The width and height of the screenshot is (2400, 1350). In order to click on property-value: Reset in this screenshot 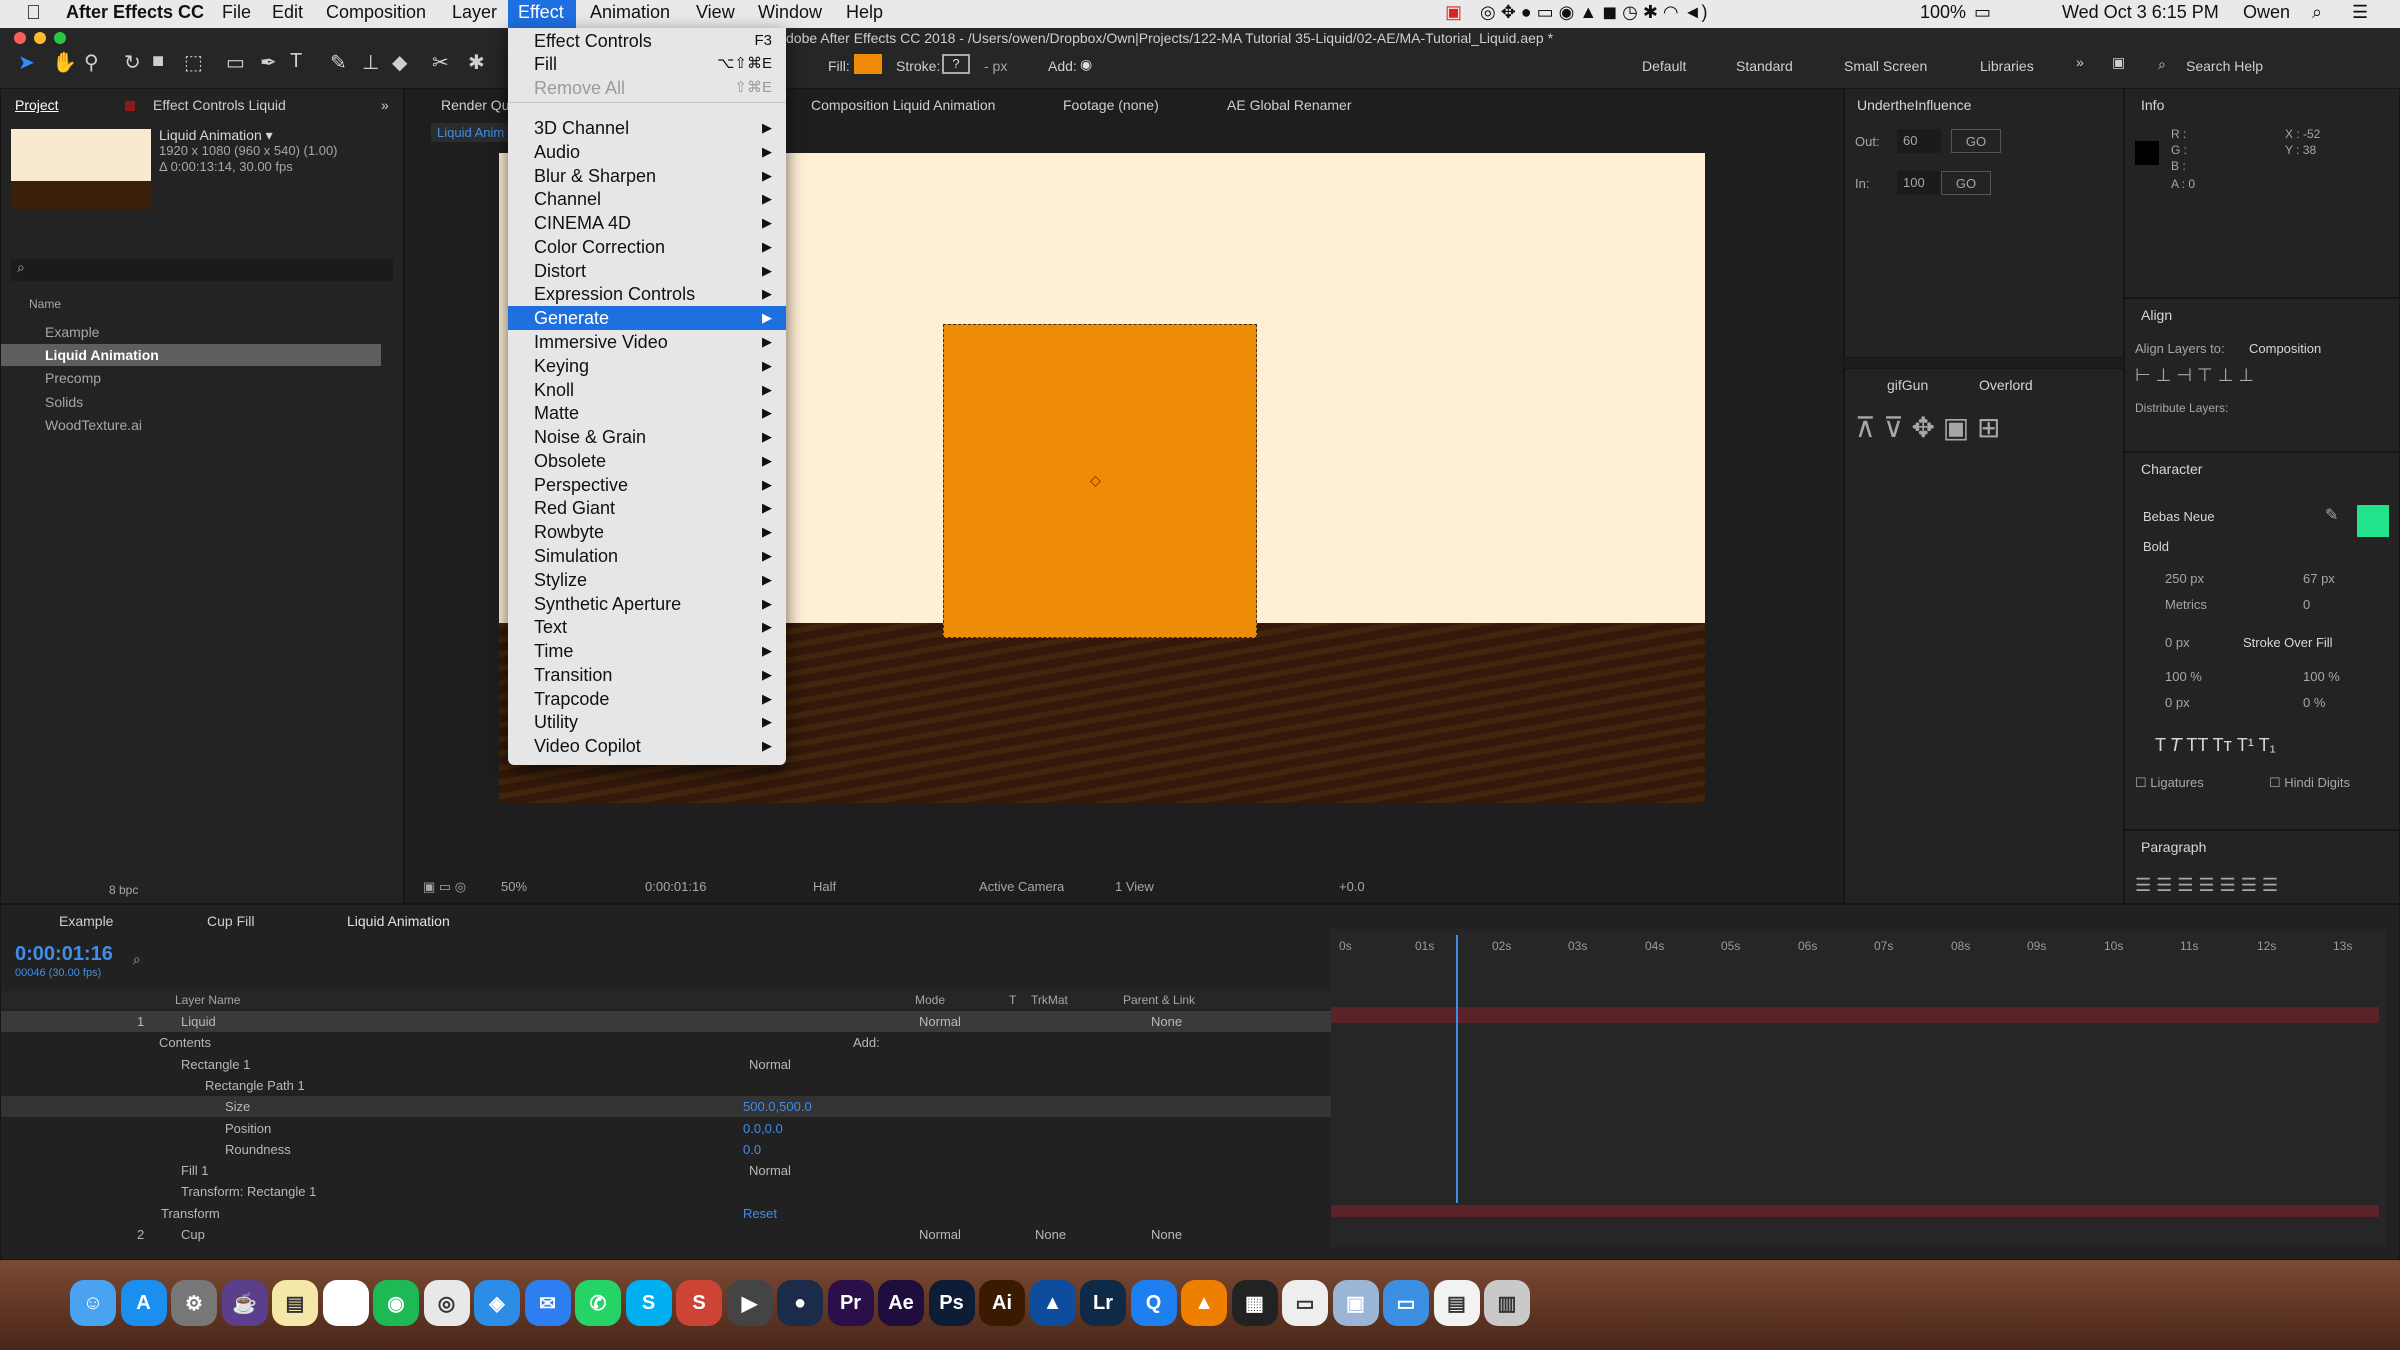, I will do `click(760, 1213)`.